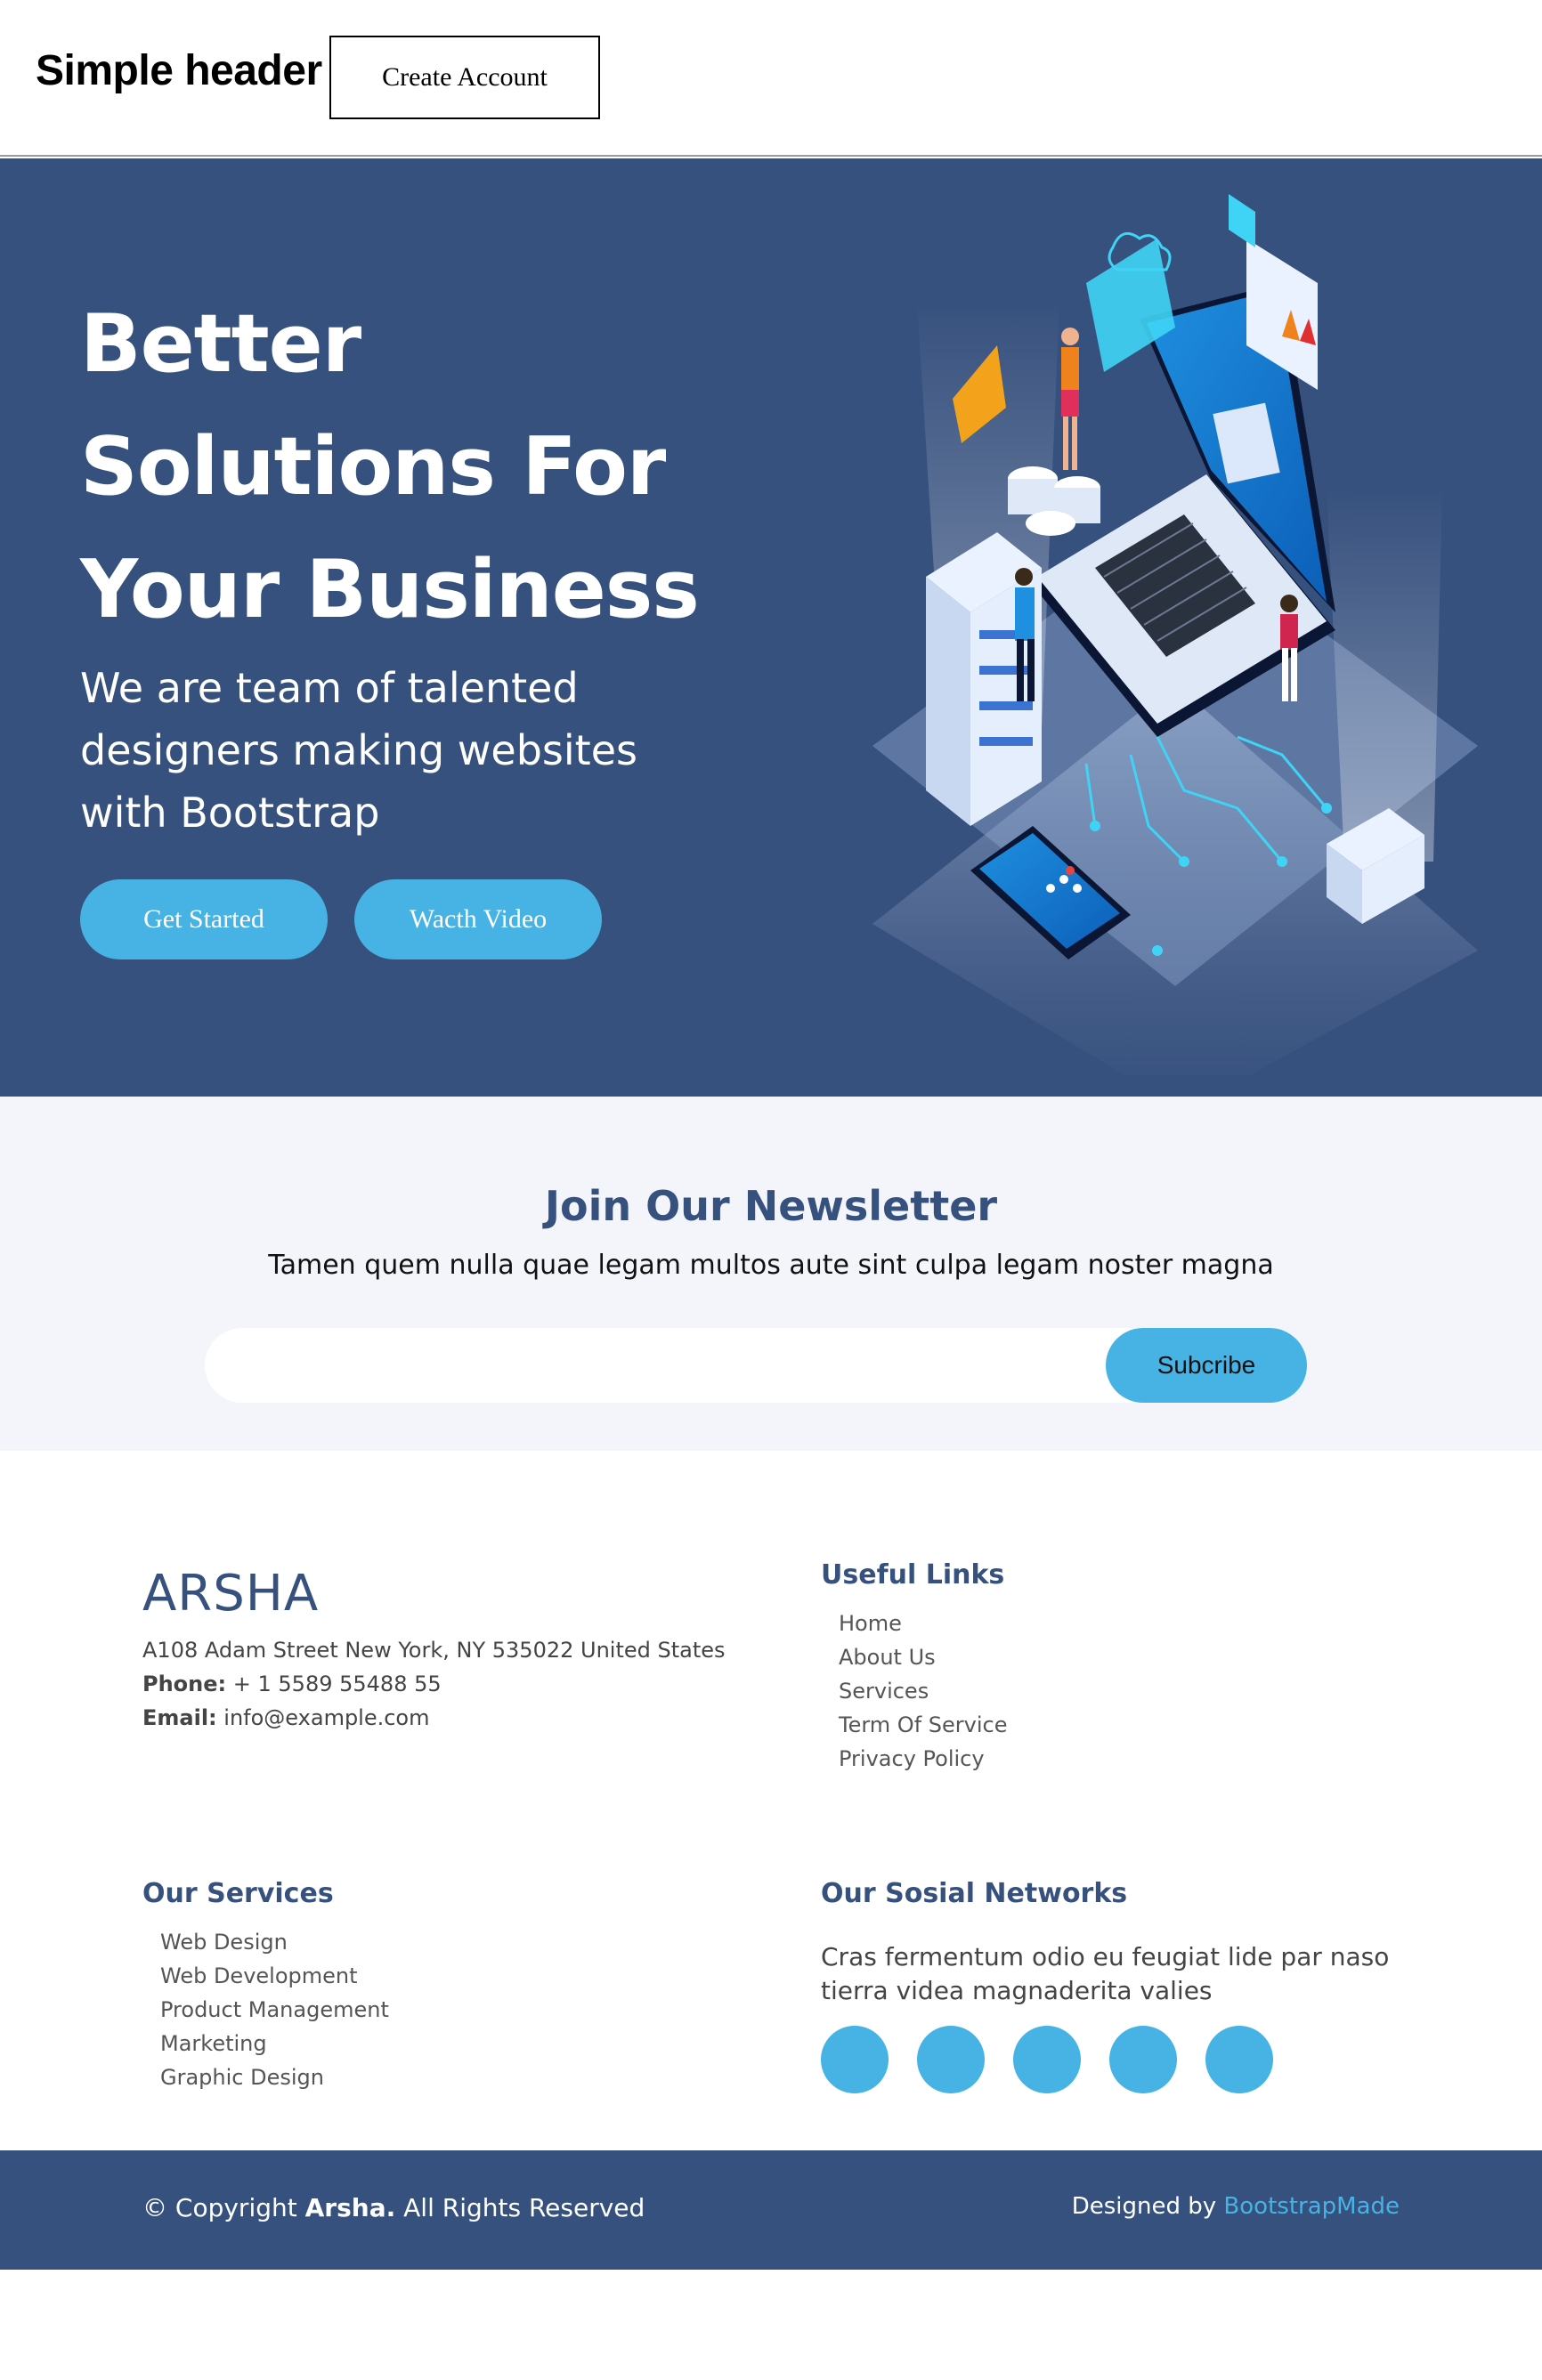  What do you see at coordinates (478, 919) in the screenshot?
I see `watch-video-button: Wacth Video` at bounding box center [478, 919].